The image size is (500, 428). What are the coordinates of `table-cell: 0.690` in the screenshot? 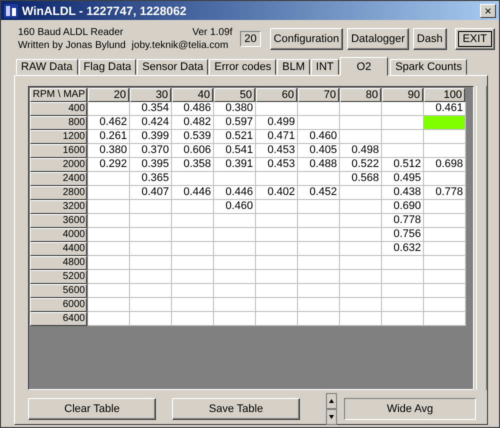 It's located at (403, 207).